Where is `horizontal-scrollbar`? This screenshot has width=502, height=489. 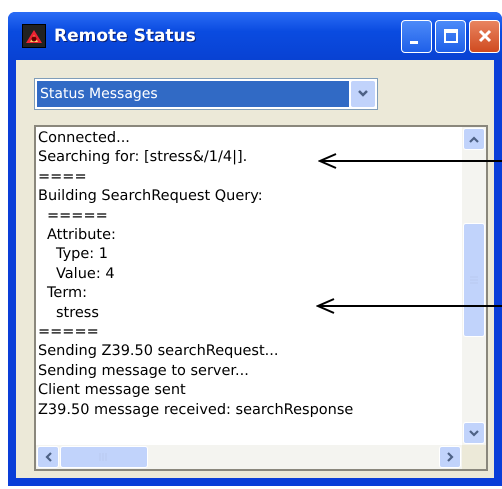 horizontal-scrollbar is located at coordinates (249, 457).